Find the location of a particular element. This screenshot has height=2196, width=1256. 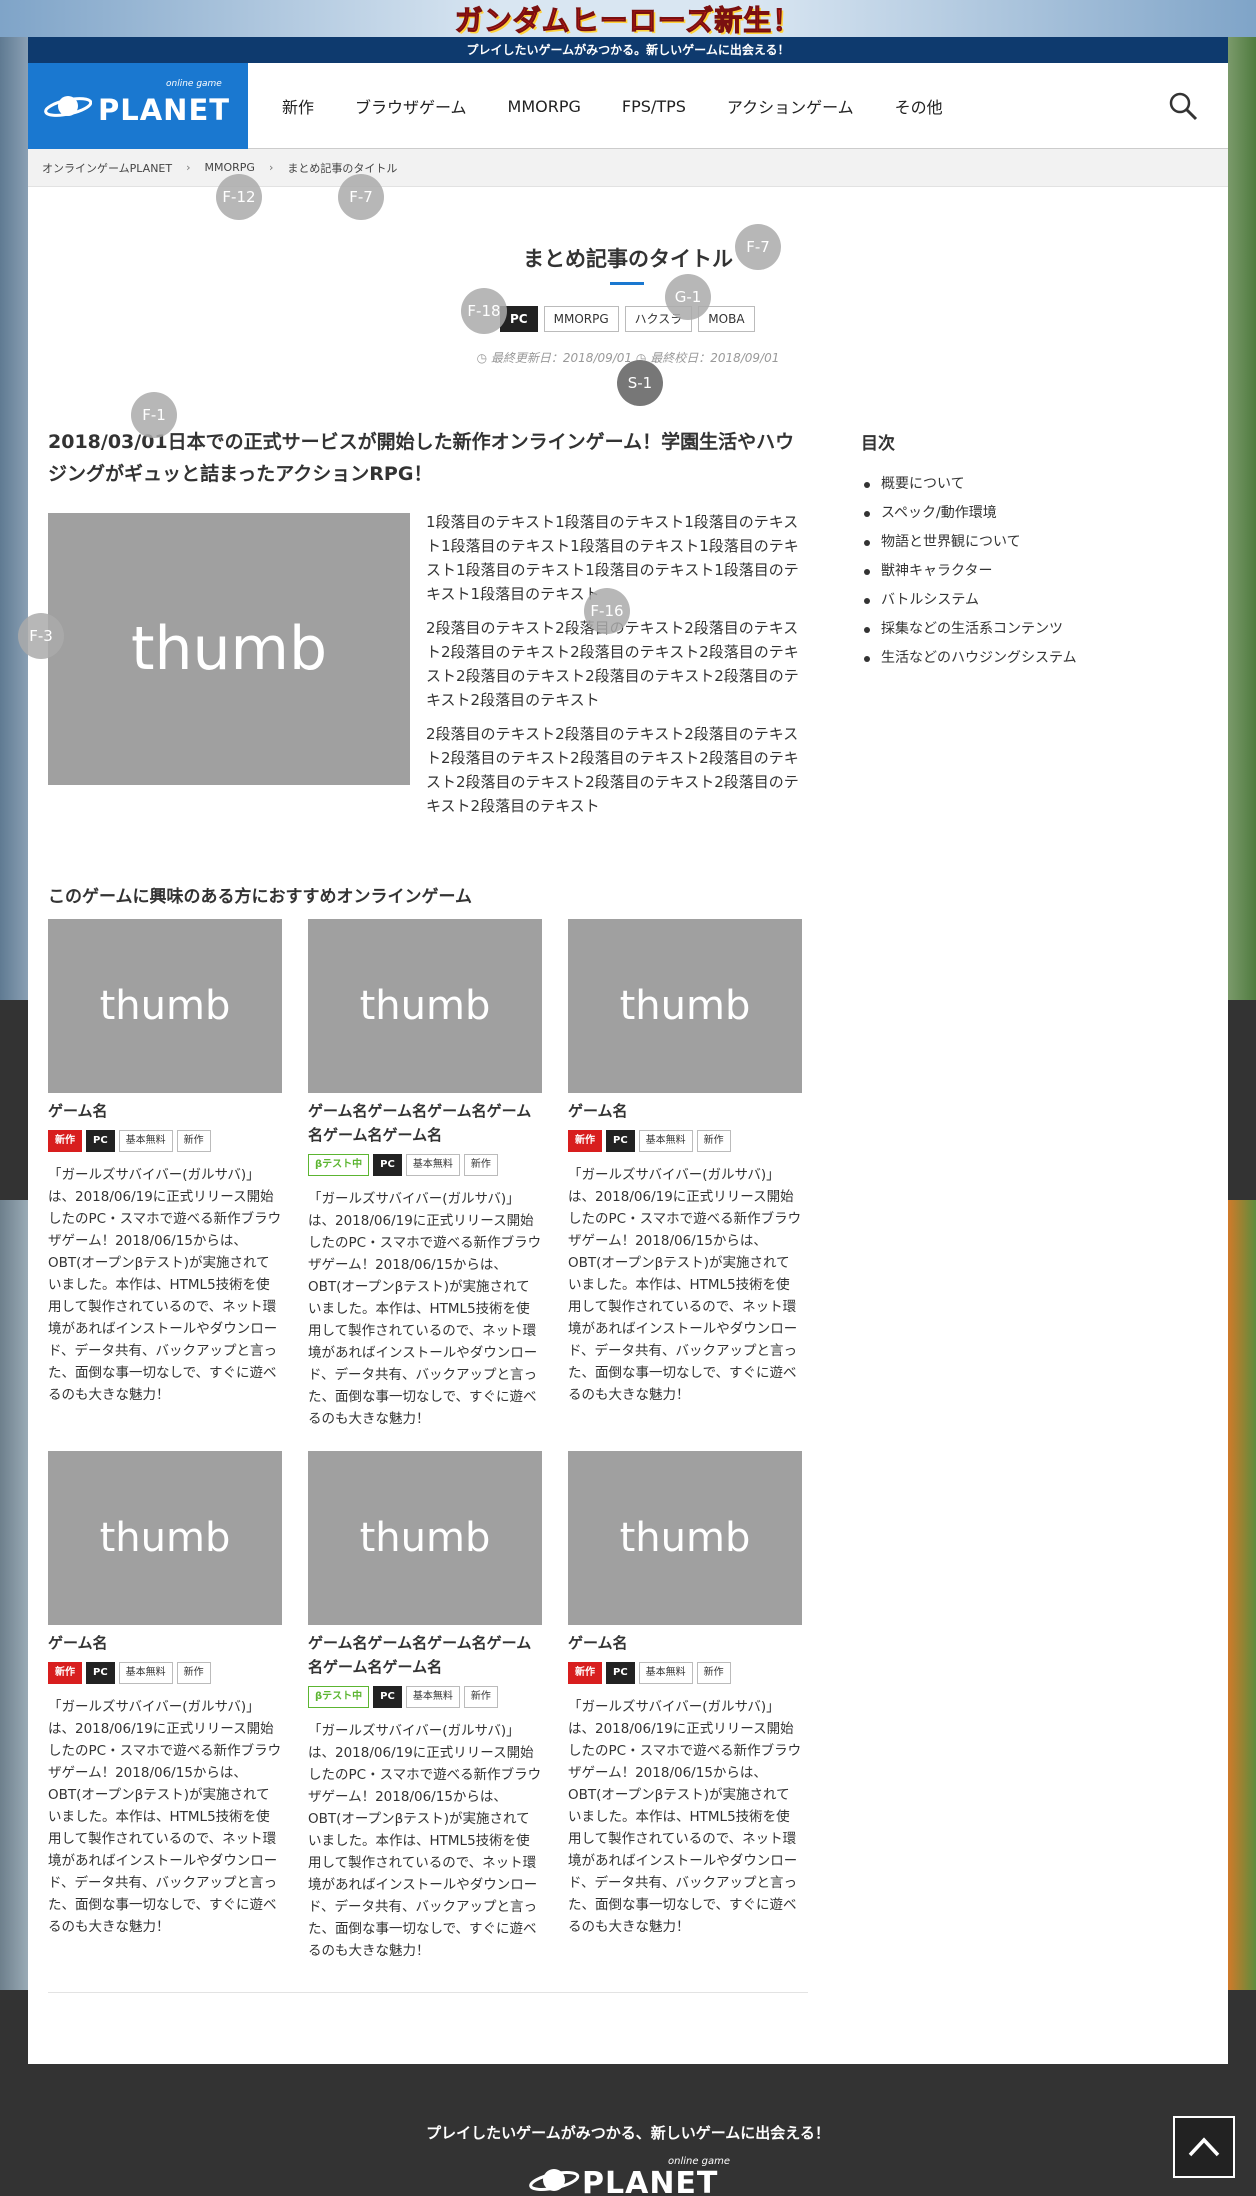

toc-item: 採集などの生活系コンテンツ is located at coordinates (1011, 629).